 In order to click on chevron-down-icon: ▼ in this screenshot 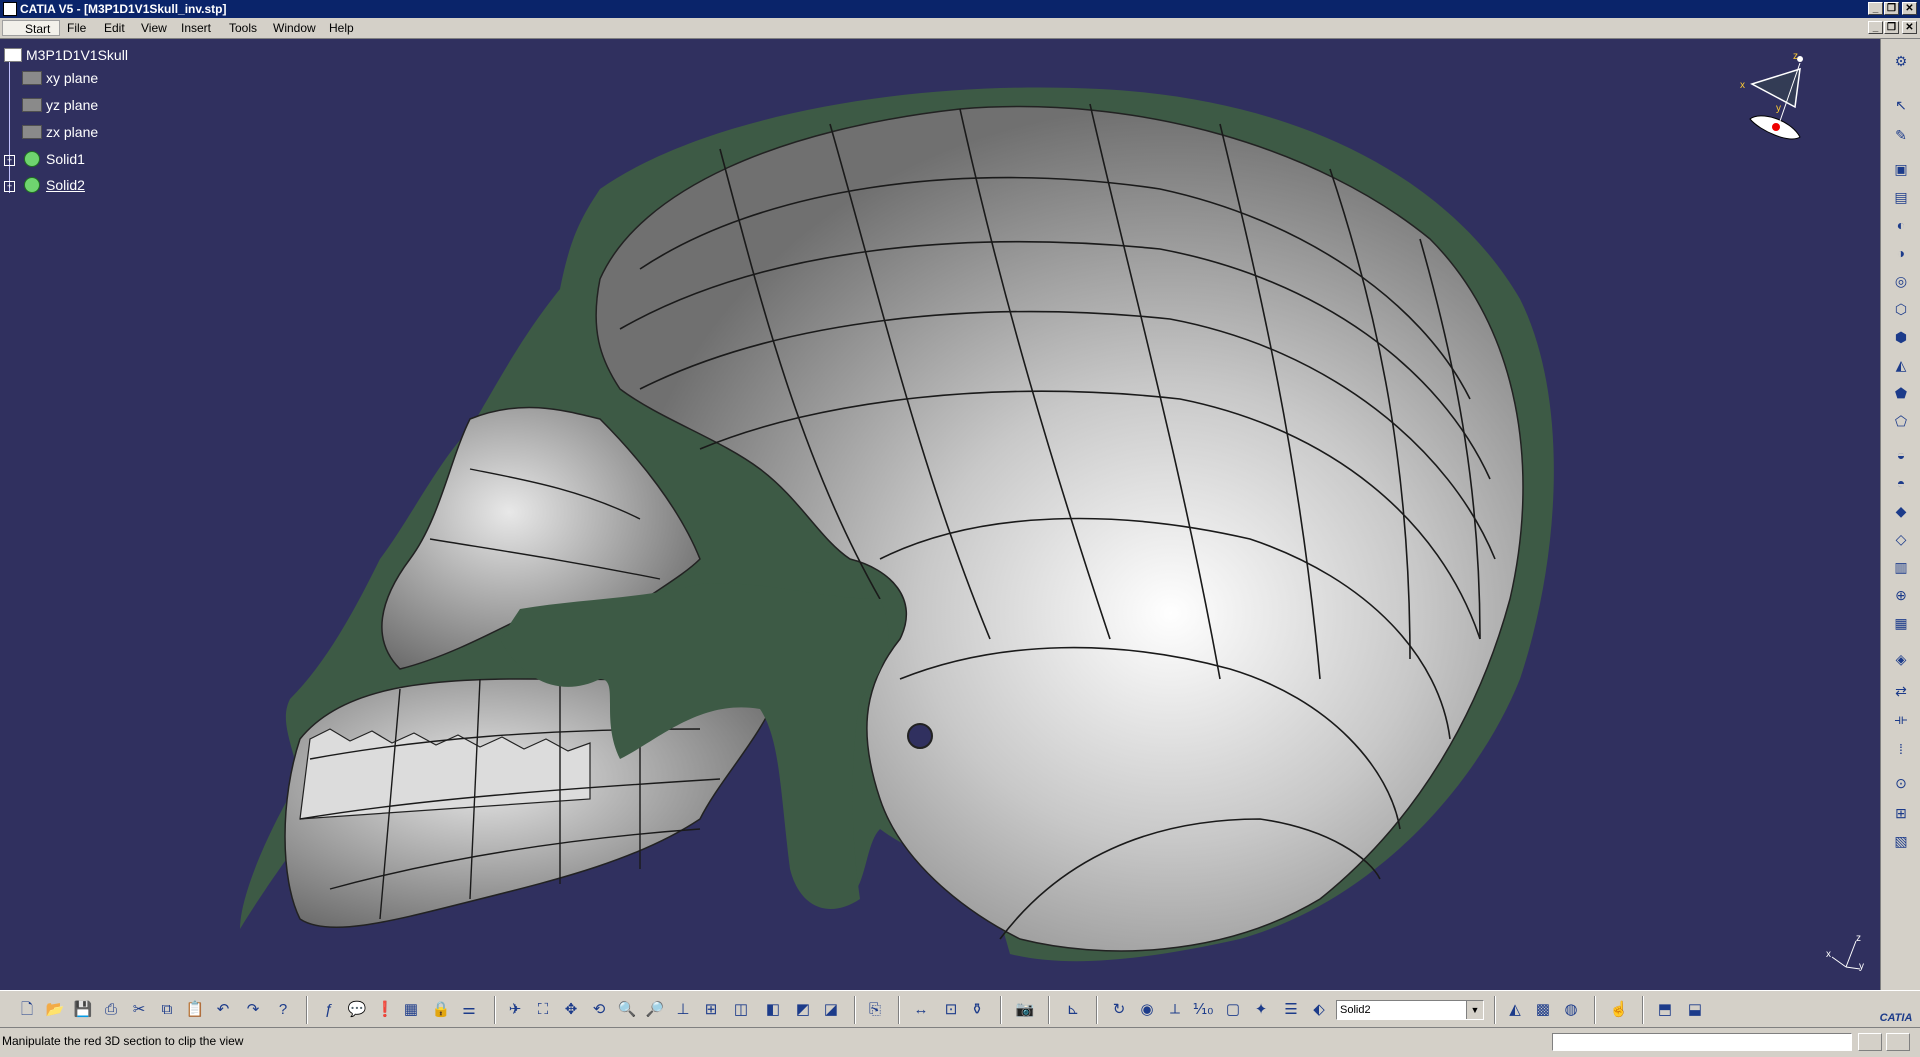, I will do `click(1474, 1010)`.